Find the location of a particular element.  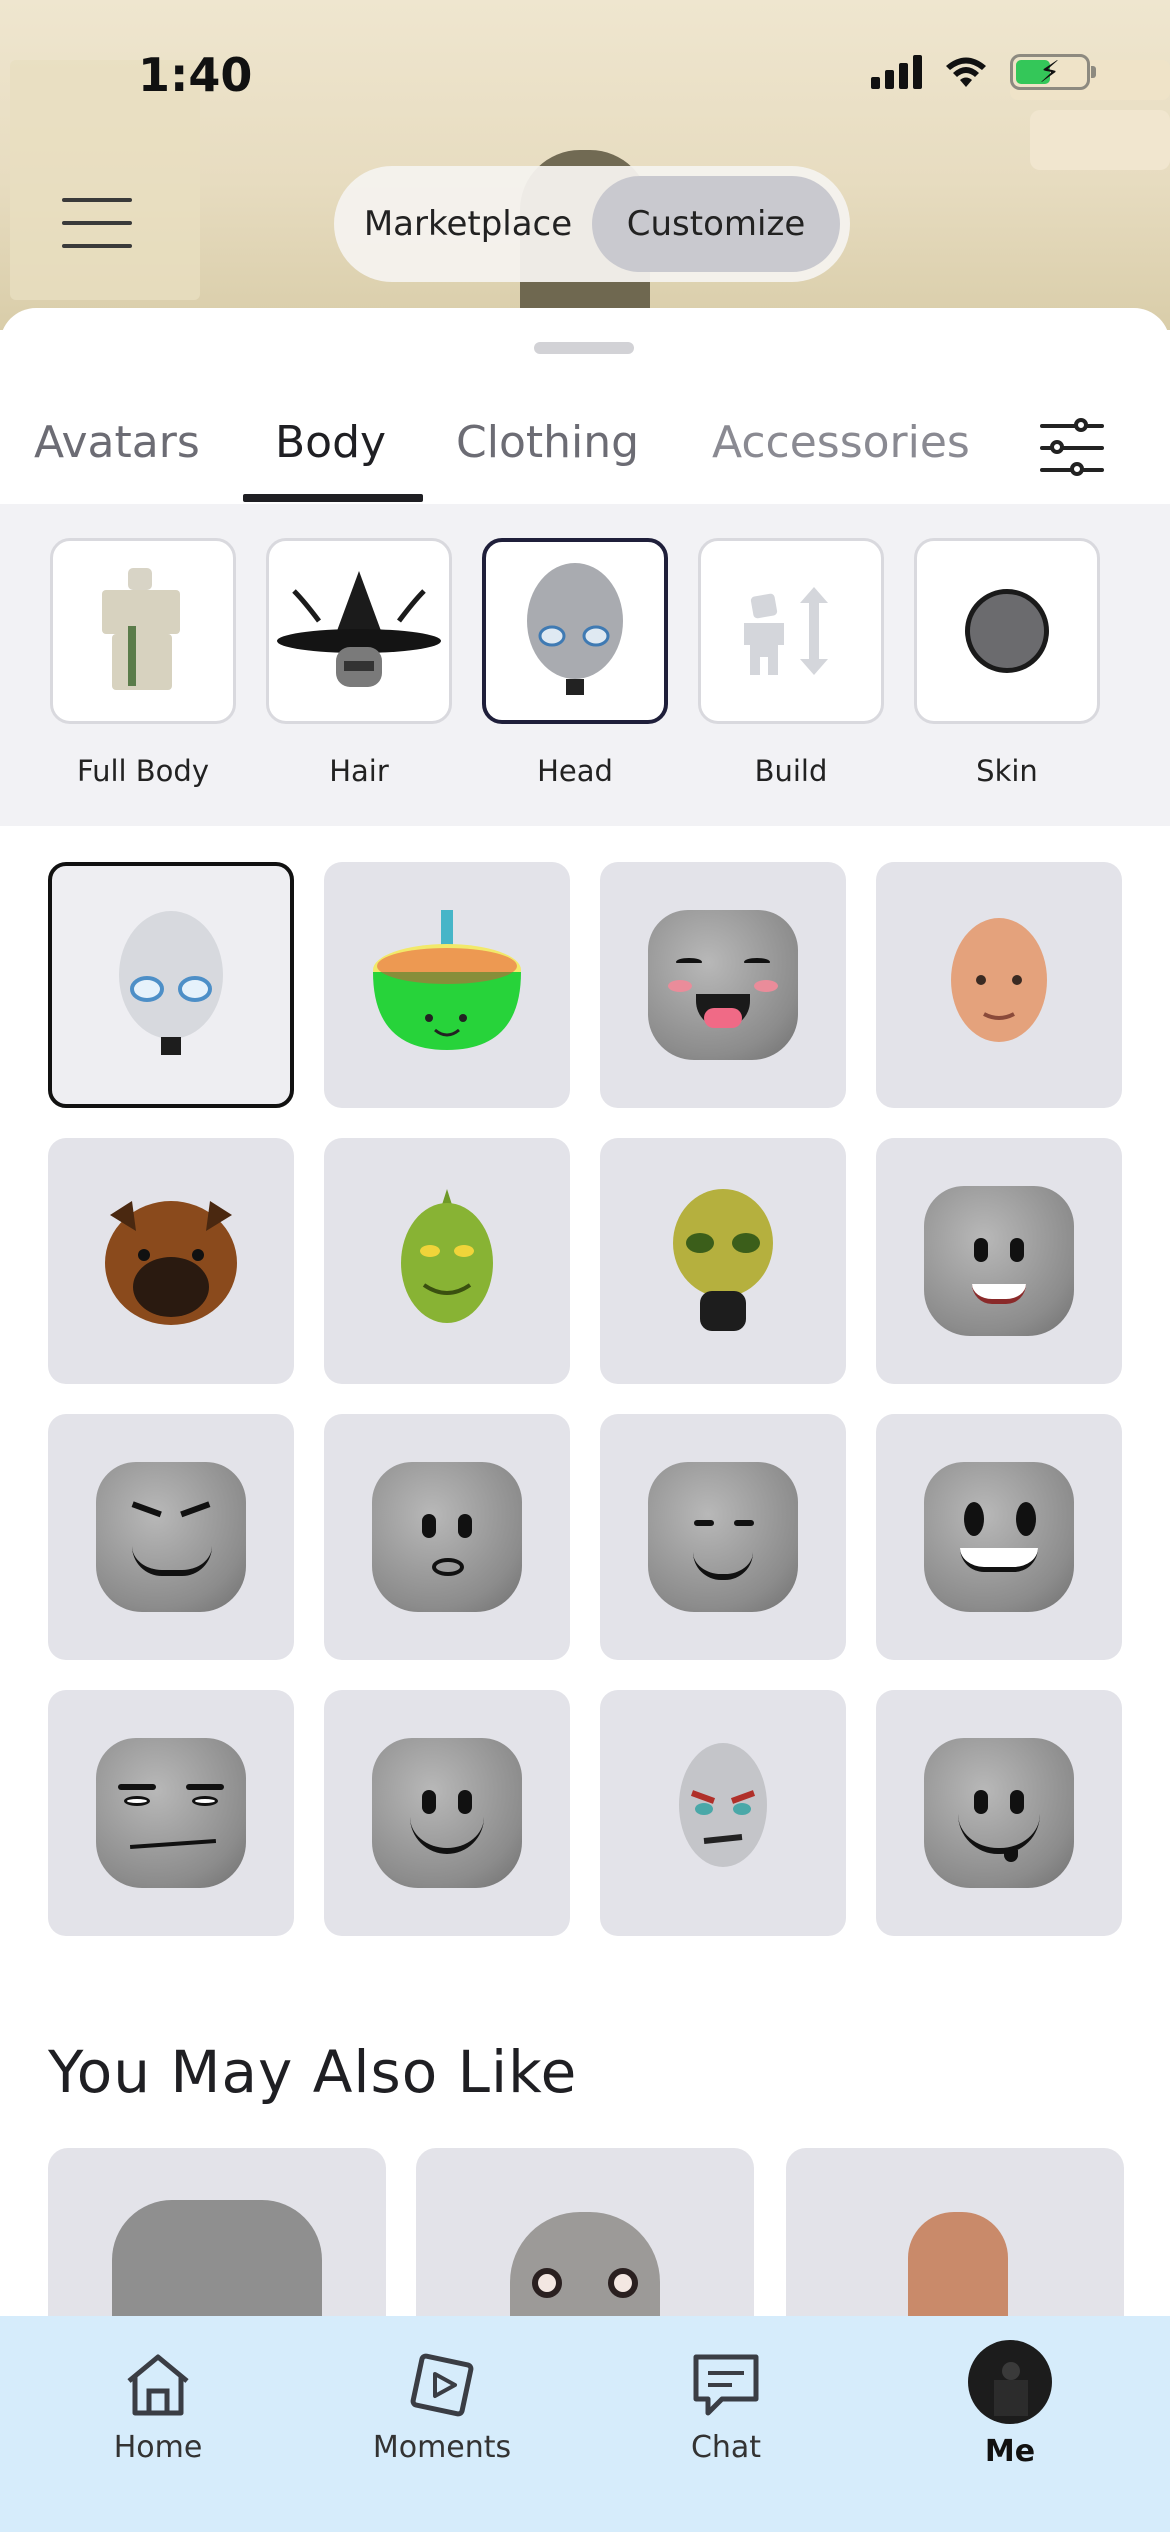

subcategory-label: Hair is located at coordinates (359, 771).